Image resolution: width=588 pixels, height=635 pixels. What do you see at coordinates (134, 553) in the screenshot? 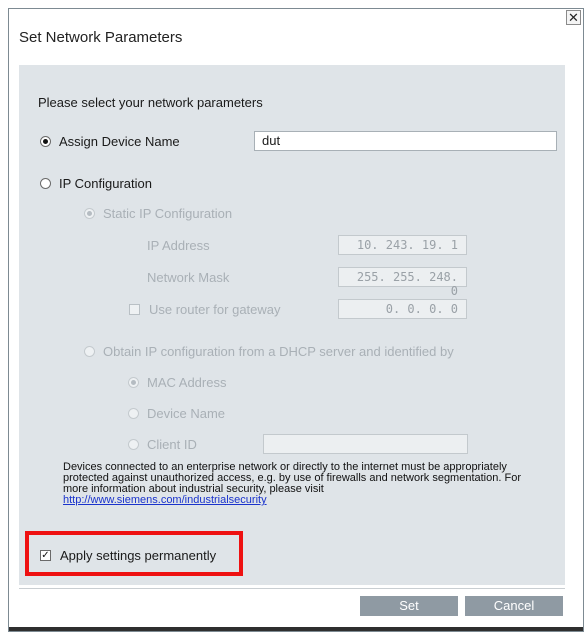
I see `highlight-box` at bounding box center [134, 553].